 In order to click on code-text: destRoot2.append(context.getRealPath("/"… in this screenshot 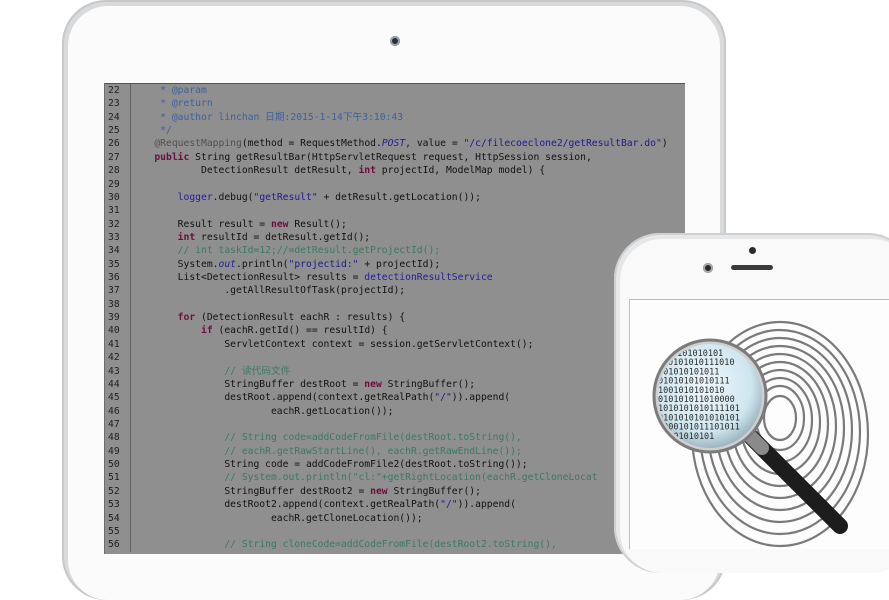, I will do `click(323, 505)`.